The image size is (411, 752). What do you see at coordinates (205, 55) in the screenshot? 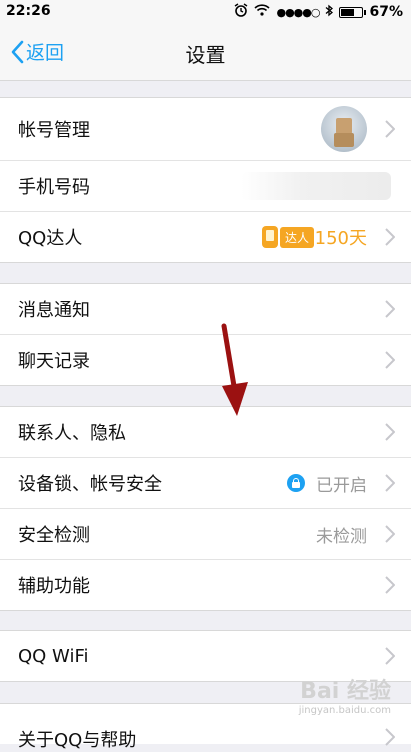
I see `page-title: 设置` at bounding box center [205, 55].